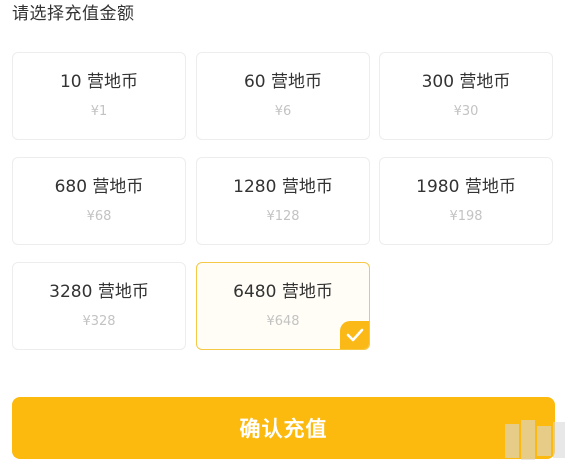 Image resolution: width=571 pixels, height=471 pixels. I want to click on amount-option-10: 10 营地币 ¥1, so click(99, 96).